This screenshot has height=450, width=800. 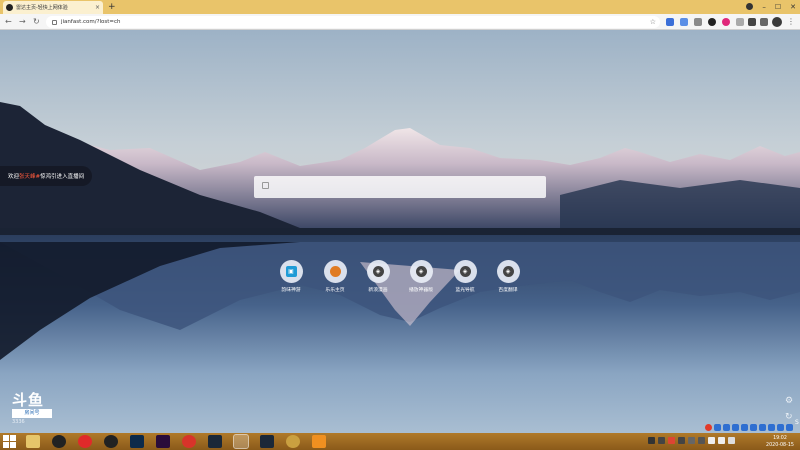 What do you see at coordinates (30, 177) in the screenshot?
I see `welcome-username: 张天峰#` at bounding box center [30, 177].